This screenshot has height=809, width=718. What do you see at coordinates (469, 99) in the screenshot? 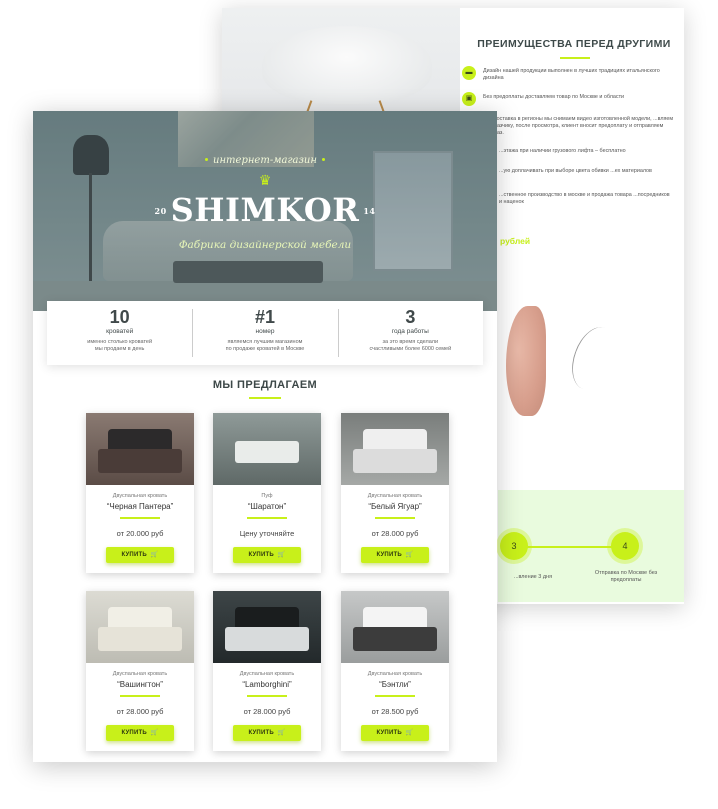
I see `truck-icon: ▣` at bounding box center [469, 99].